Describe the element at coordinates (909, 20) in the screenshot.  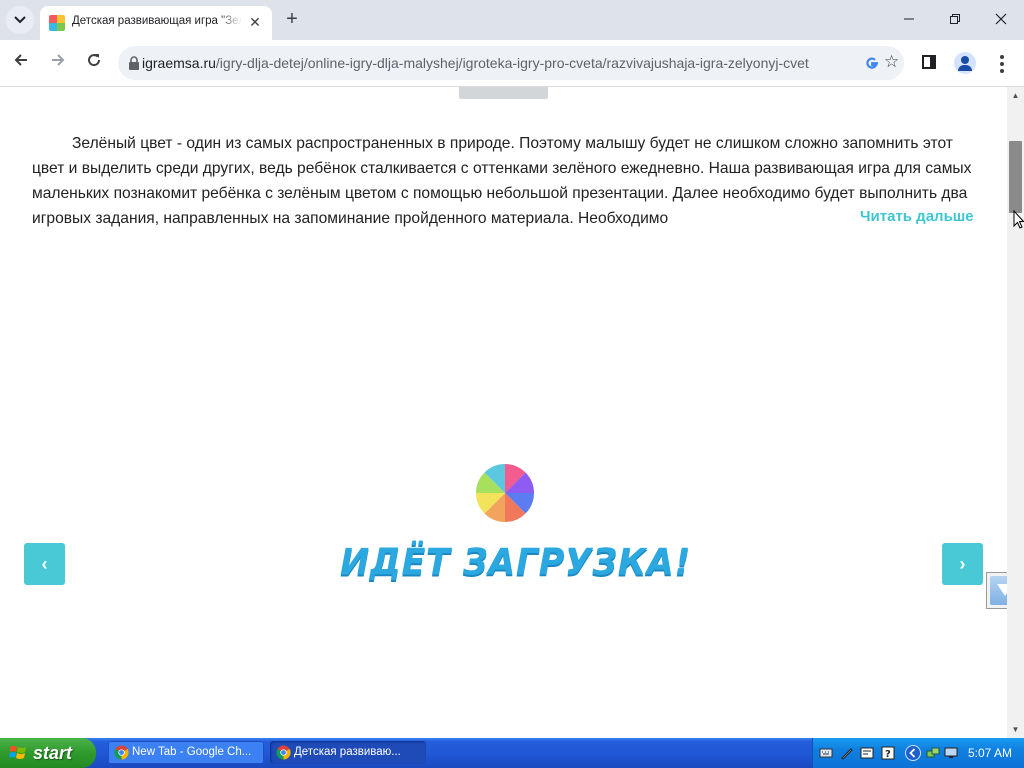
I see `minimize-icon` at that location.